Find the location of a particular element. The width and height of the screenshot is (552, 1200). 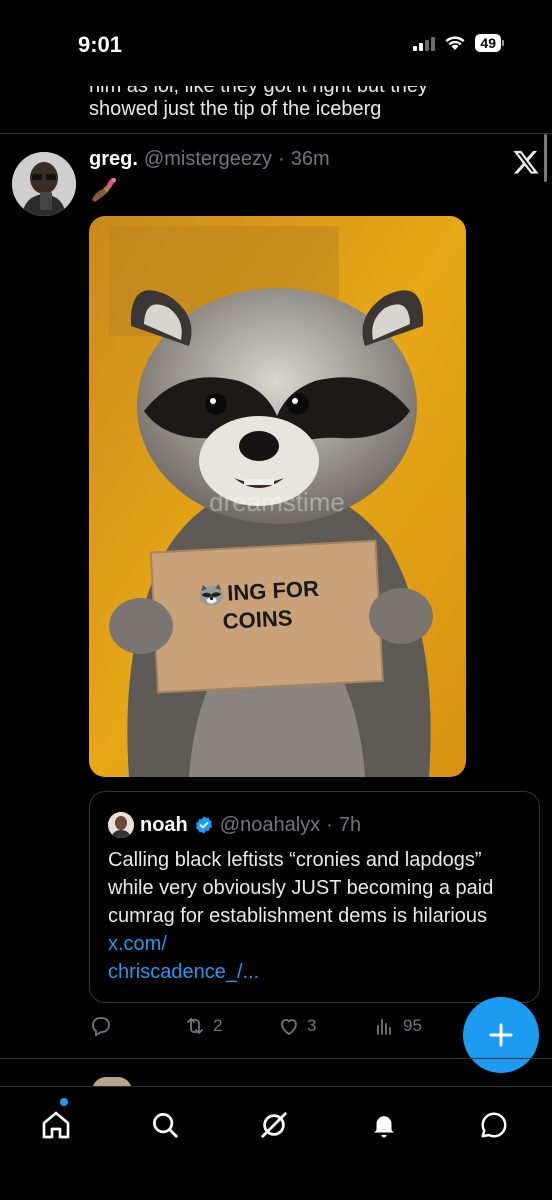

repost-count: 2 is located at coordinates (218, 1025).